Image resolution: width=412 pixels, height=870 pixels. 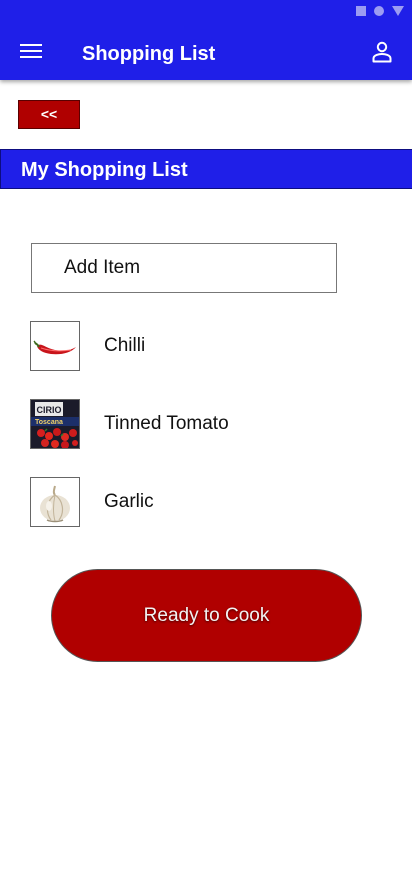 What do you see at coordinates (206, 40) in the screenshot?
I see `app-bar: Shopping List` at bounding box center [206, 40].